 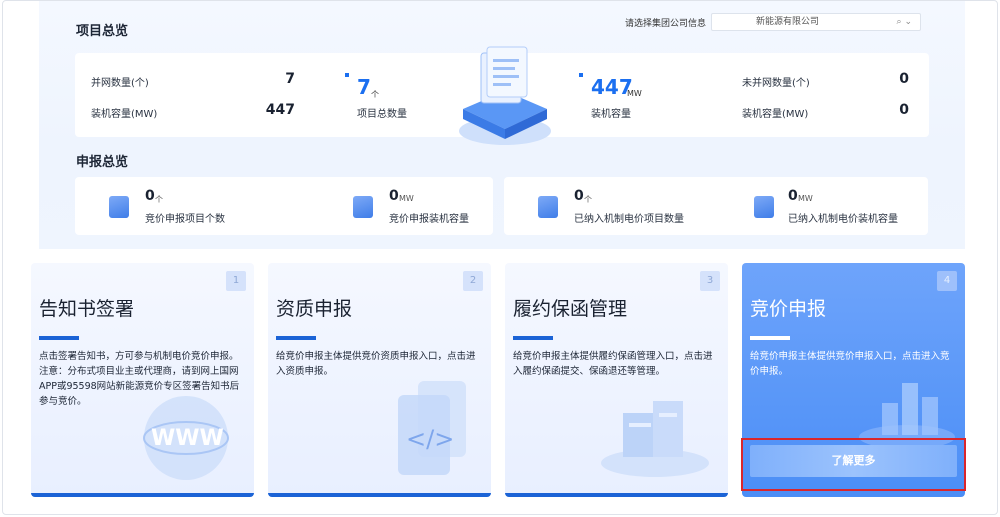 I want to click on card-number: 1, so click(x=236, y=281).